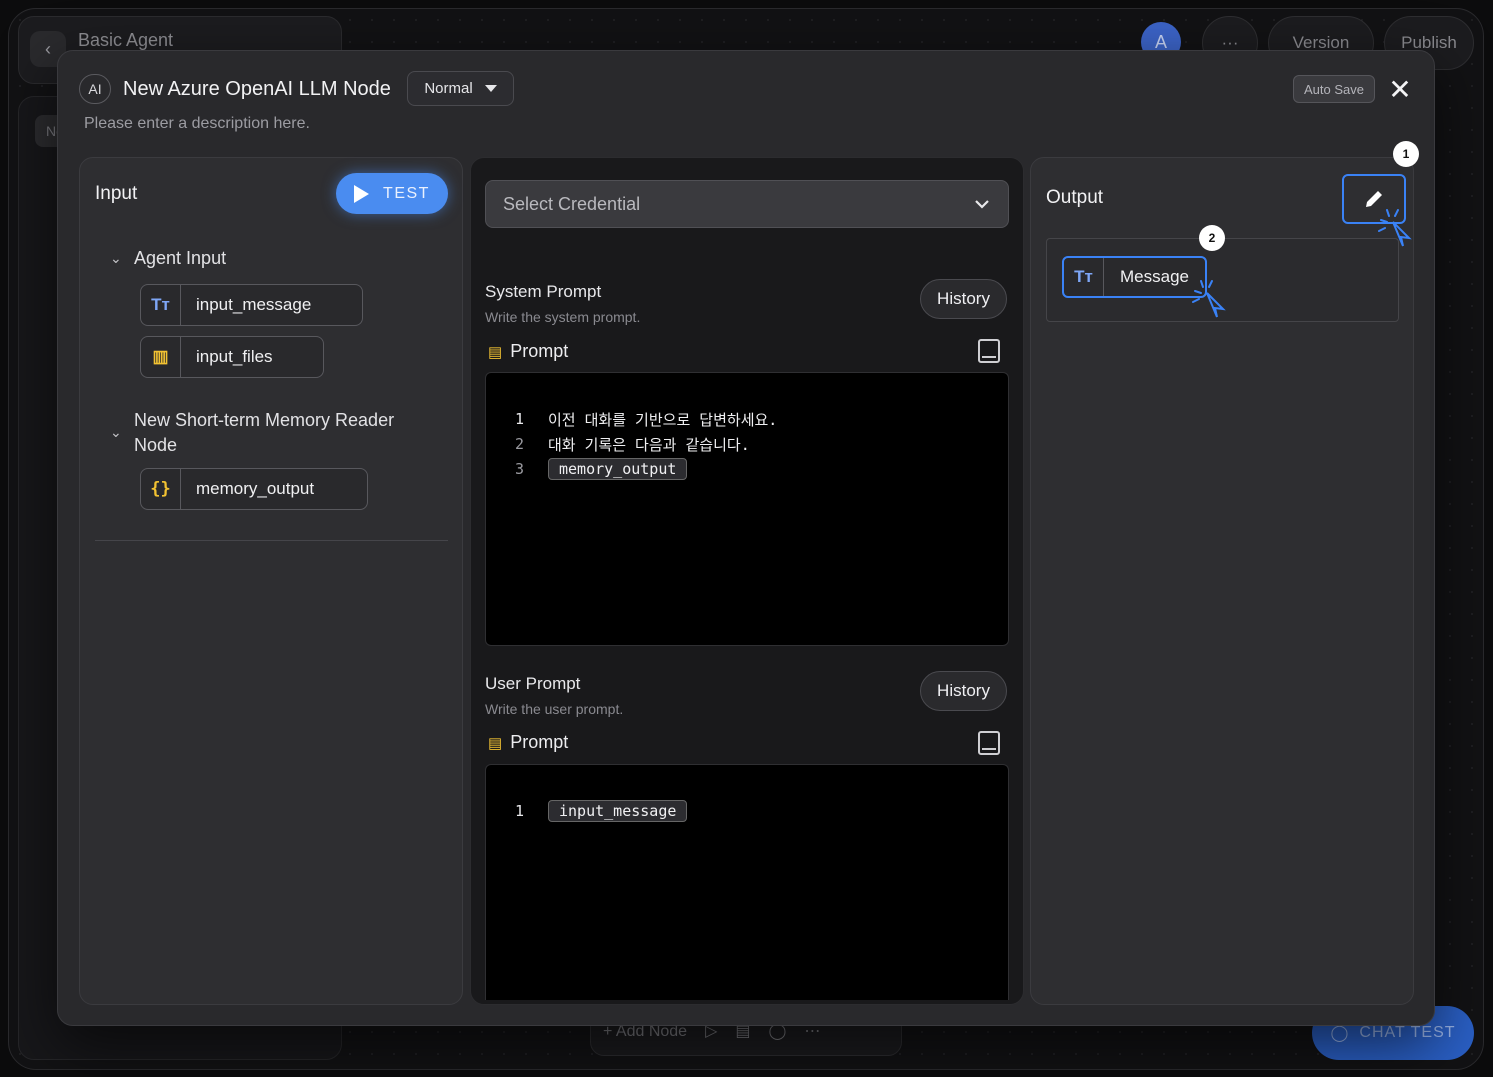  I want to click on variable-chip: Tт input_message, so click(251, 305).